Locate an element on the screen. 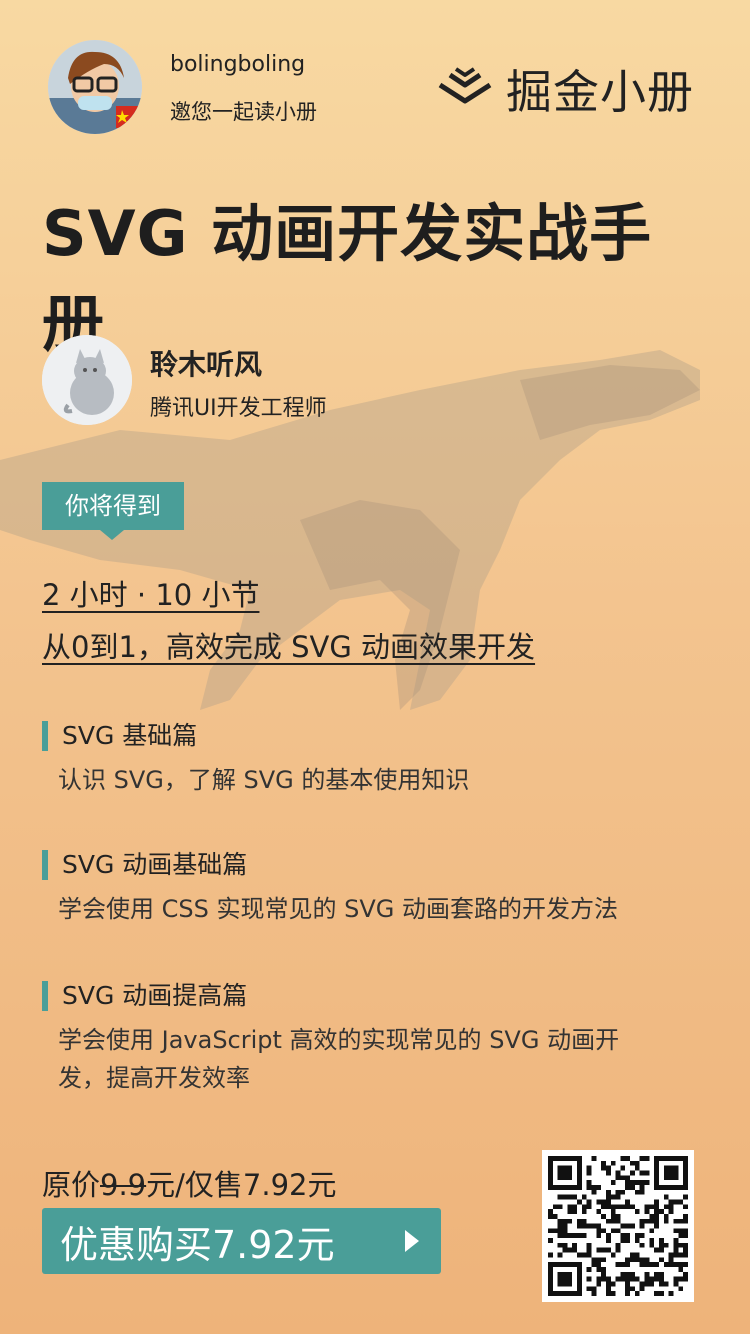 The height and width of the screenshot is (1334, 750). sale-price: /仅售7.92元 is located at coordinates (256, 1185).